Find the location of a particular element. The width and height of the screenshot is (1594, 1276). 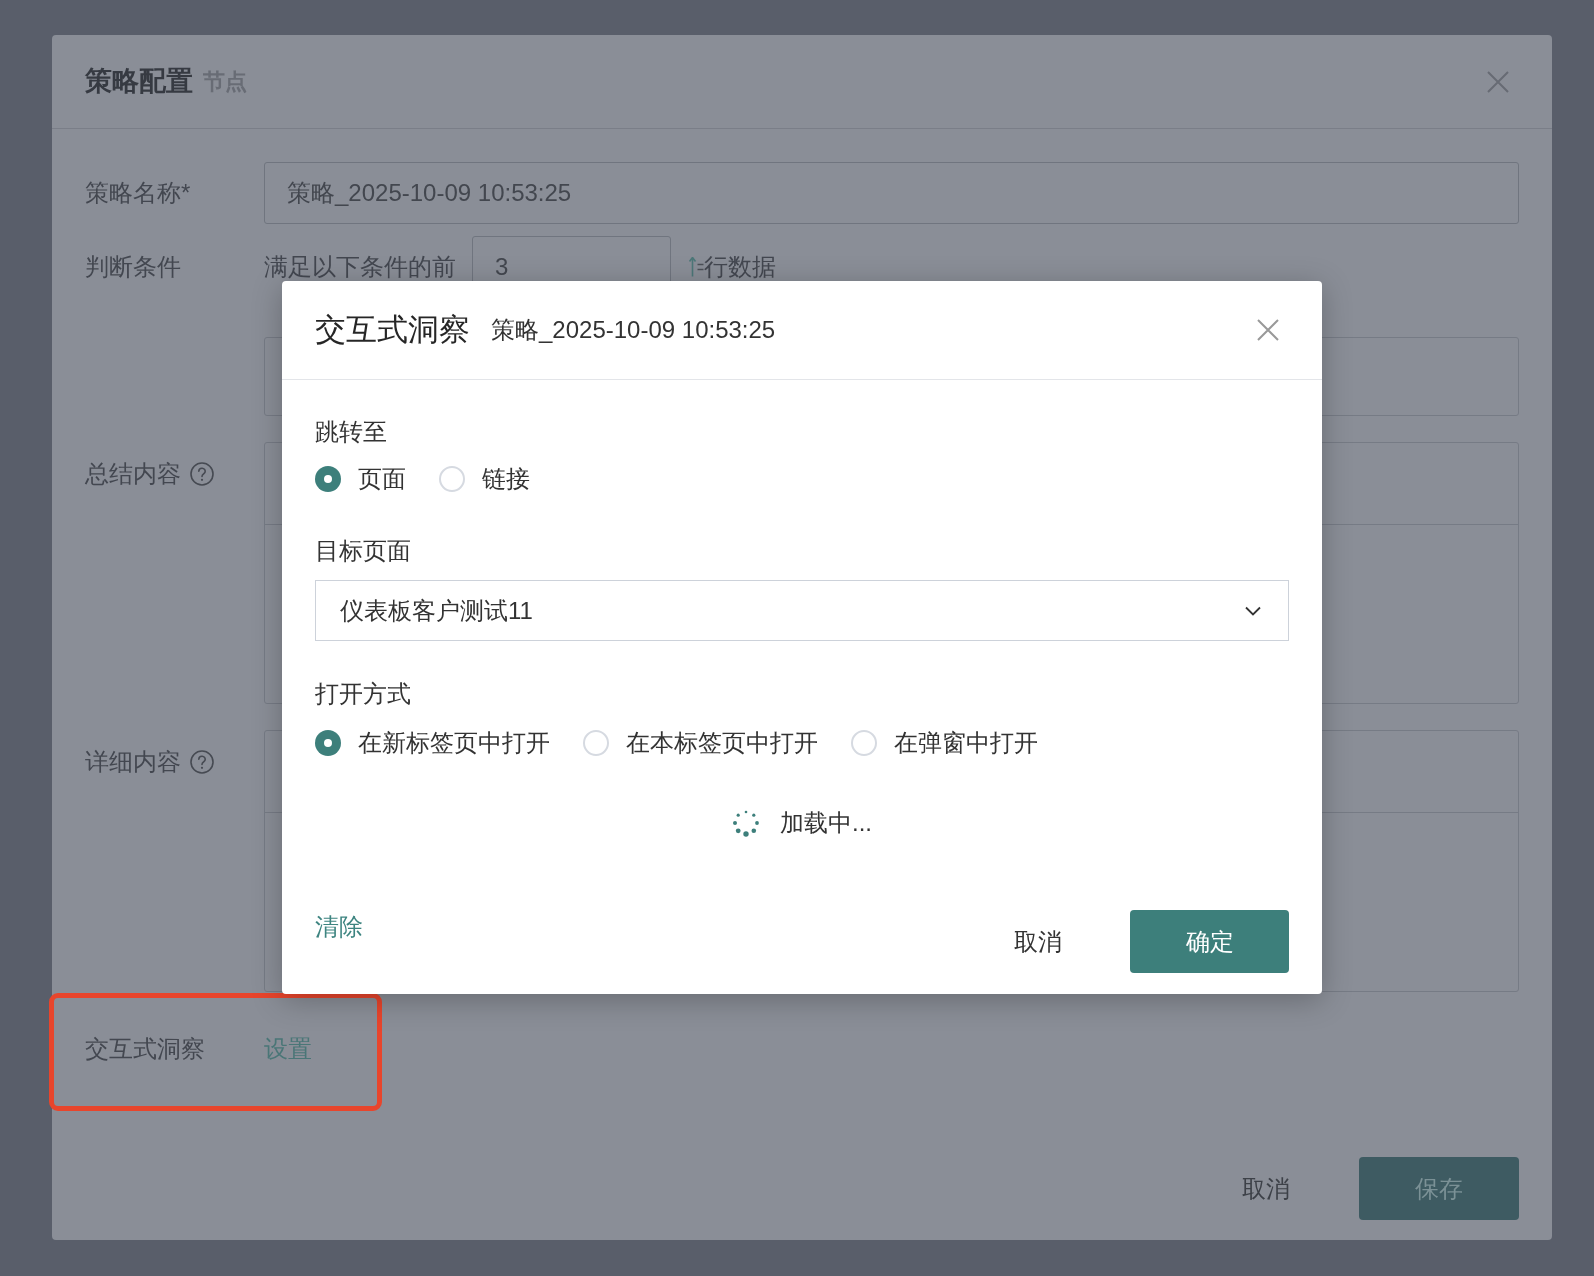

radio-option: 在弹窗中打开 is located at coordinates (944, 743).